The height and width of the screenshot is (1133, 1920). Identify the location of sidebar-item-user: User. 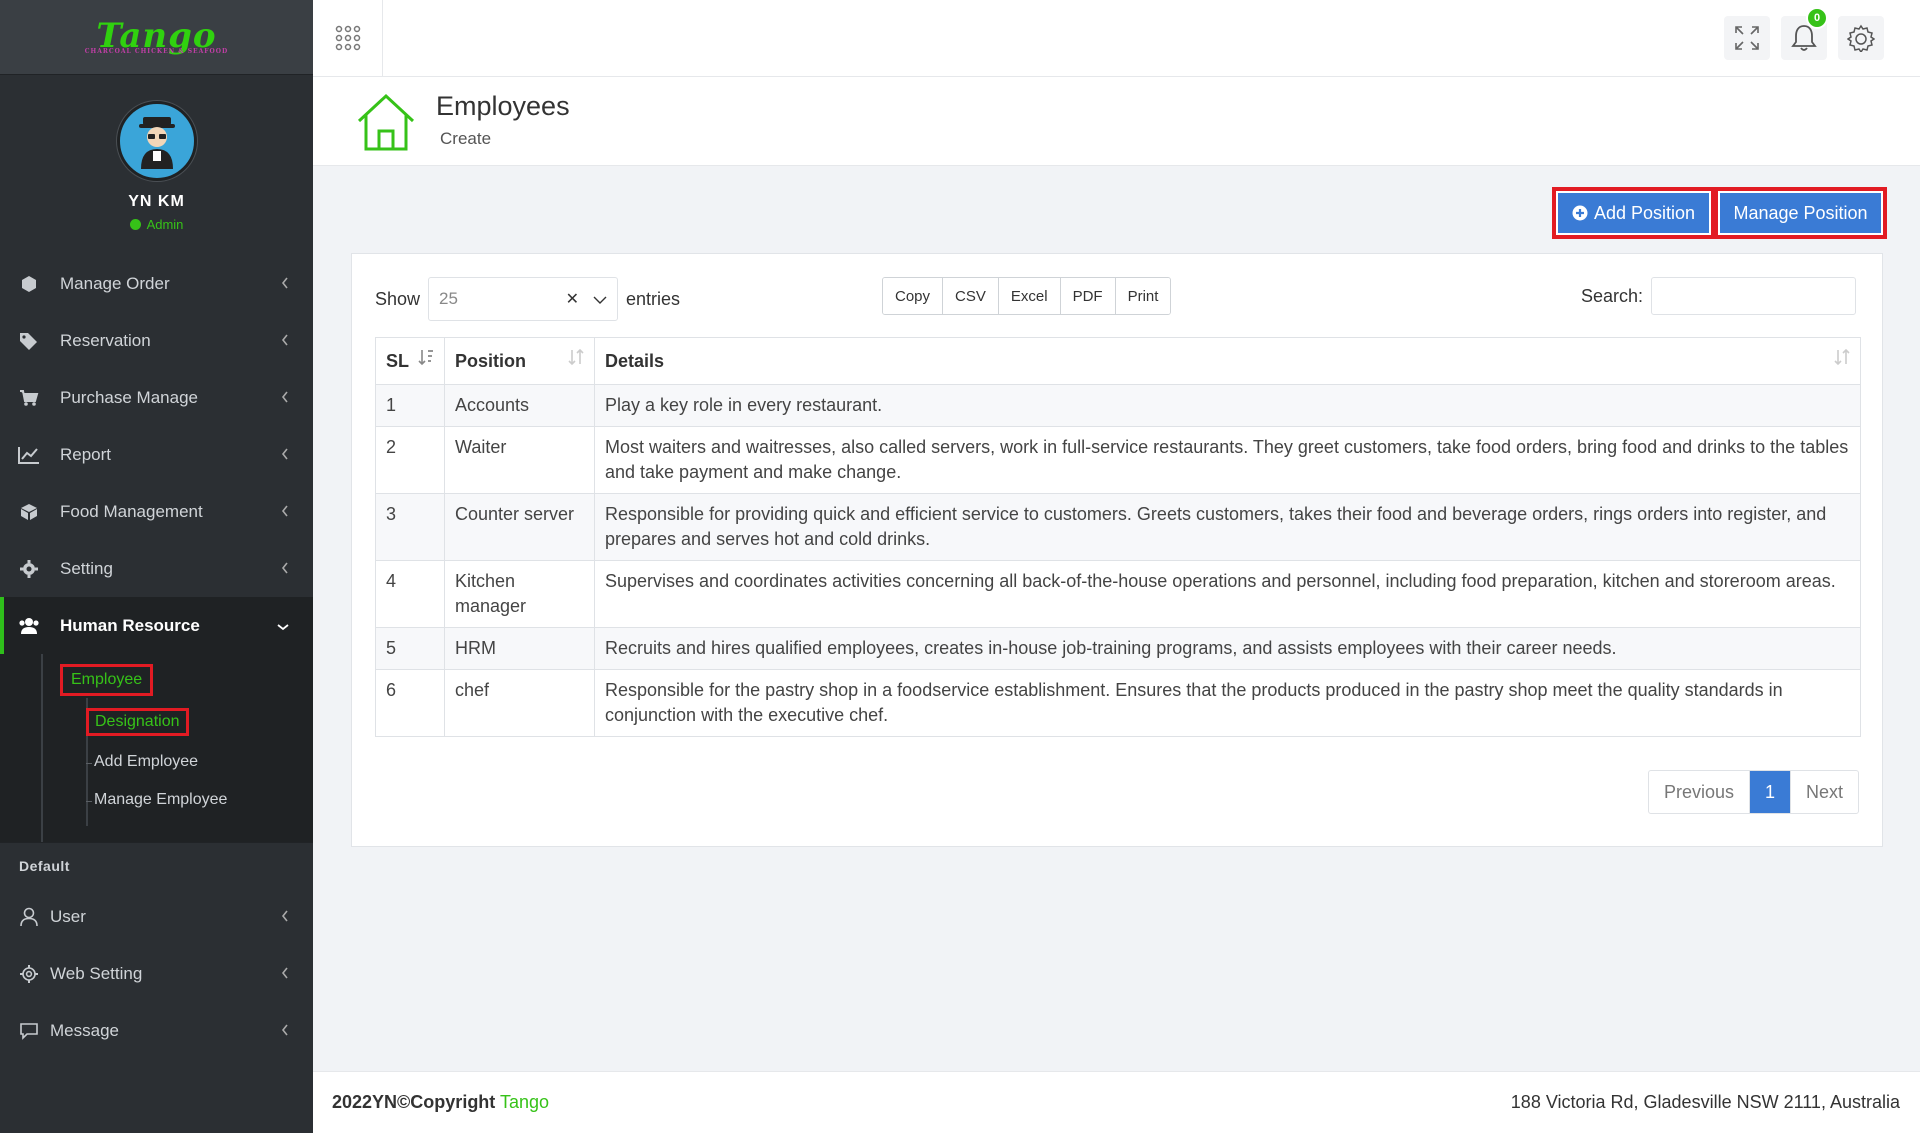
(156, 916).